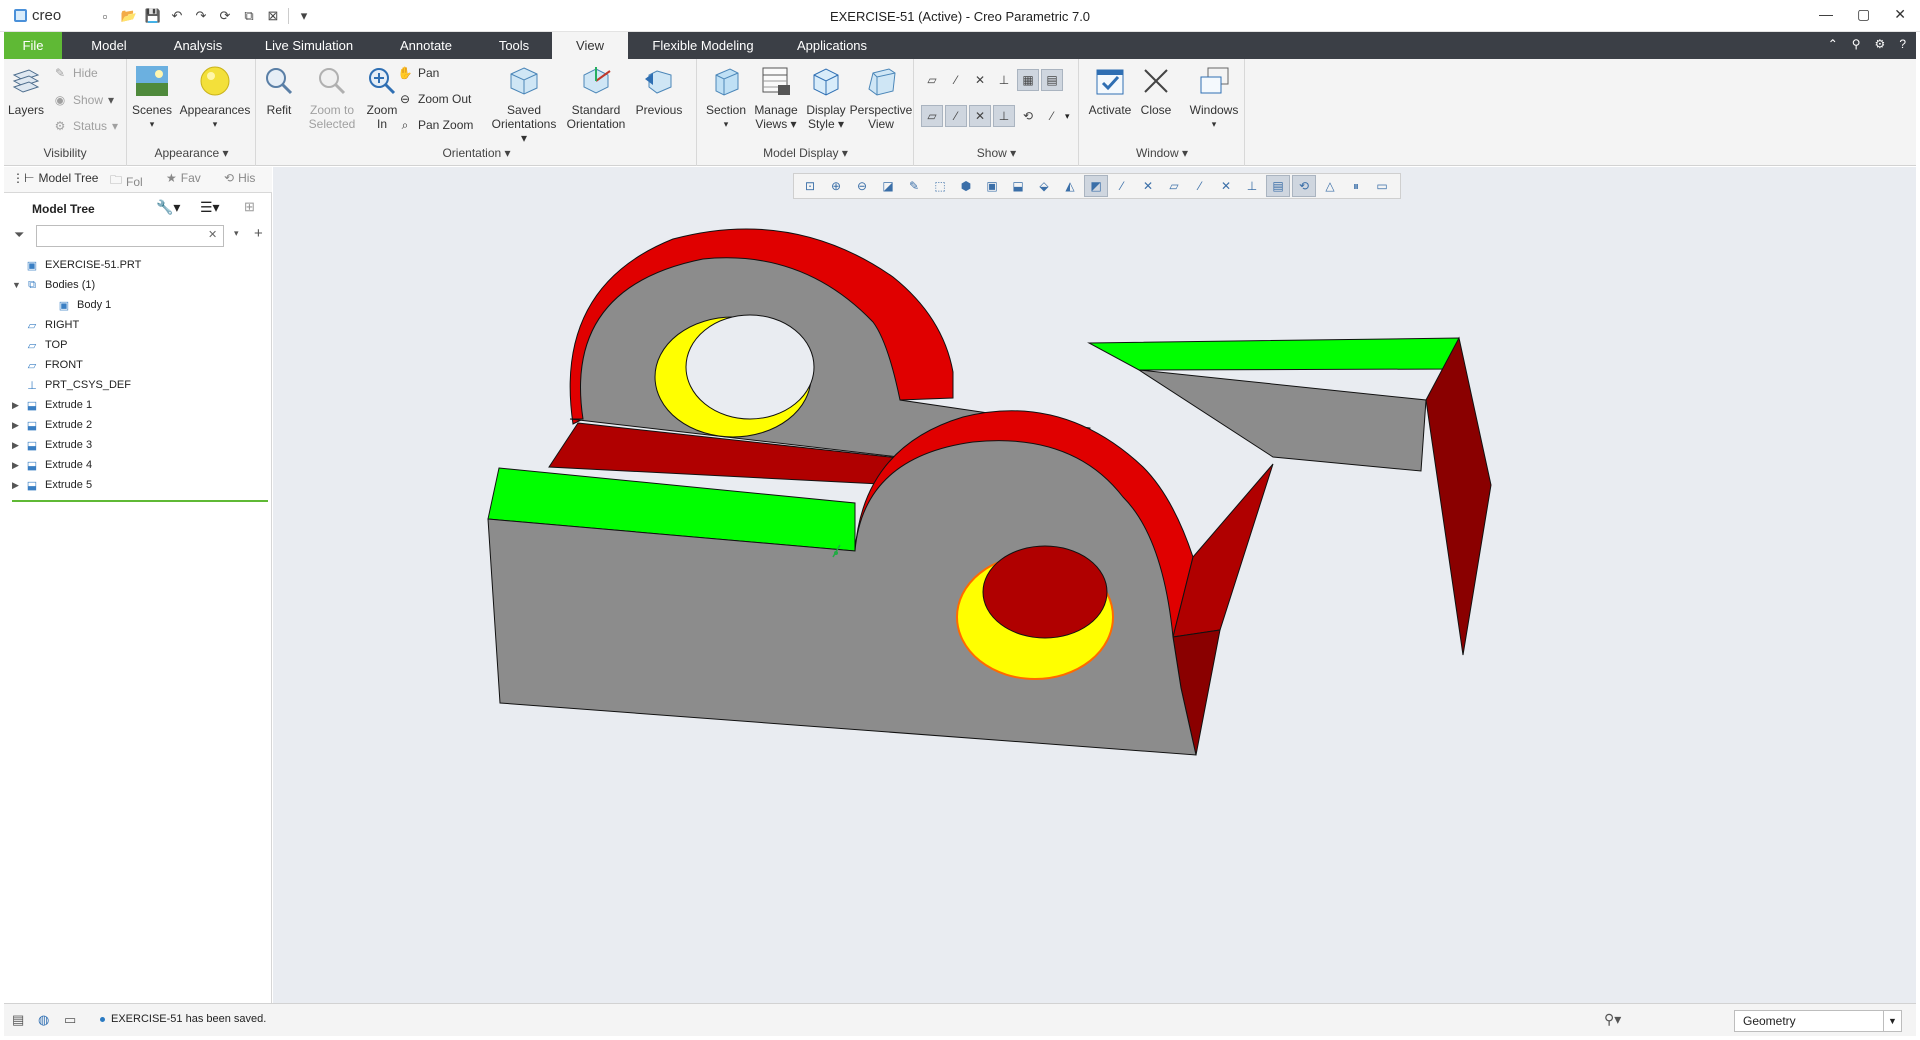 The image size is (1920, 1040). What do you see at coordinates (1162, 153) in the screenshot?
I see `window-group-label: Window ▾` at bounding box center [1162, 153].